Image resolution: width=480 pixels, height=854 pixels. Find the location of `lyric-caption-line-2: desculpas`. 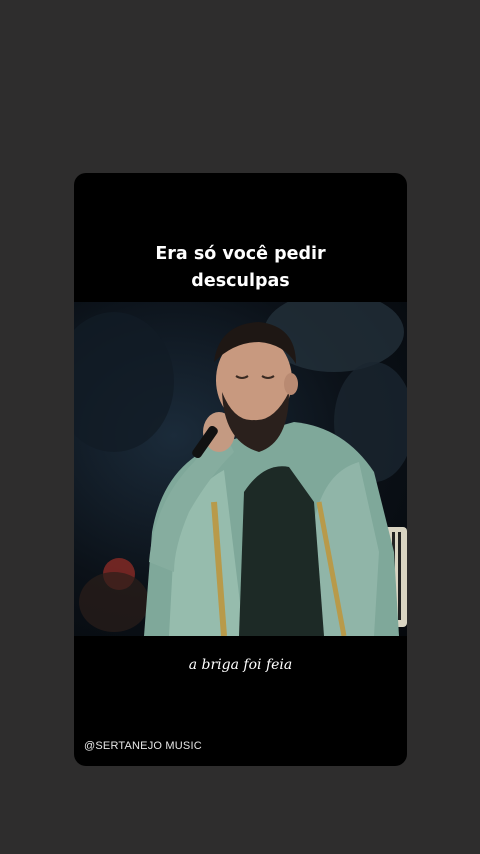

lyric-caption-line-2: desculpas is located at coordinates (240, 281).